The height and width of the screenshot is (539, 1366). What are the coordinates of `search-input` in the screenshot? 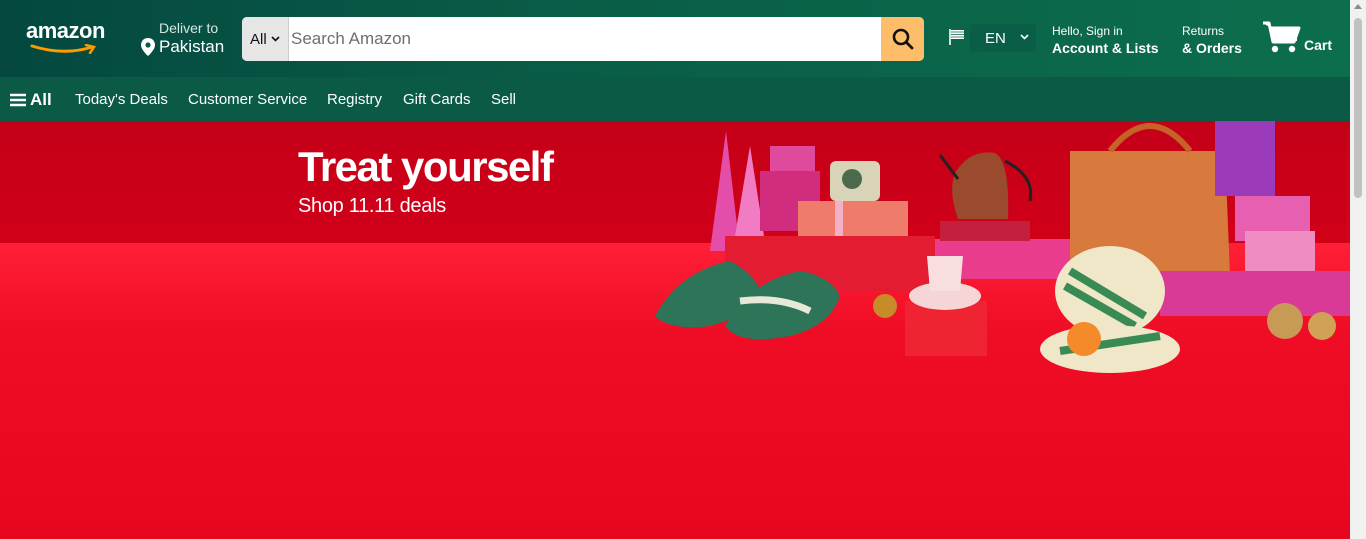 It's located at (585, 39).